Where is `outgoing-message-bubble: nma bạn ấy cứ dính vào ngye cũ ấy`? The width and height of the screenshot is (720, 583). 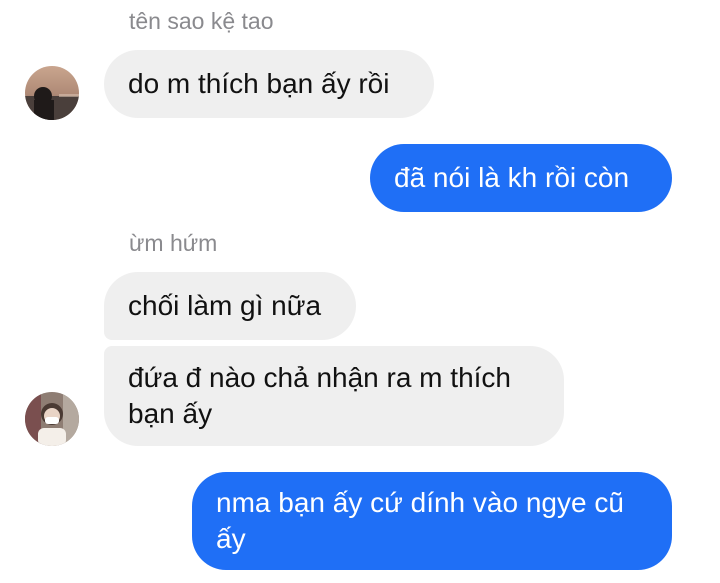 outgoing-message-bubble: nma bạn ấy cứ dính vào ngye cũ ấy is located at coordinates (432, 521).